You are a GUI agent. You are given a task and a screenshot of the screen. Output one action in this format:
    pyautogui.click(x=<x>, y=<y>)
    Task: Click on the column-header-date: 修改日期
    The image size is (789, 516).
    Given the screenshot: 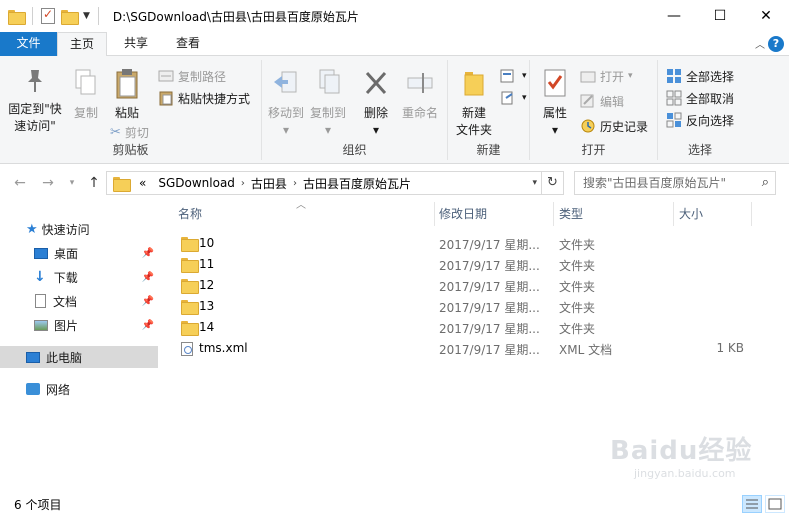 What is the action you would take?
    pyautogui.click(x=463, y=214)
    